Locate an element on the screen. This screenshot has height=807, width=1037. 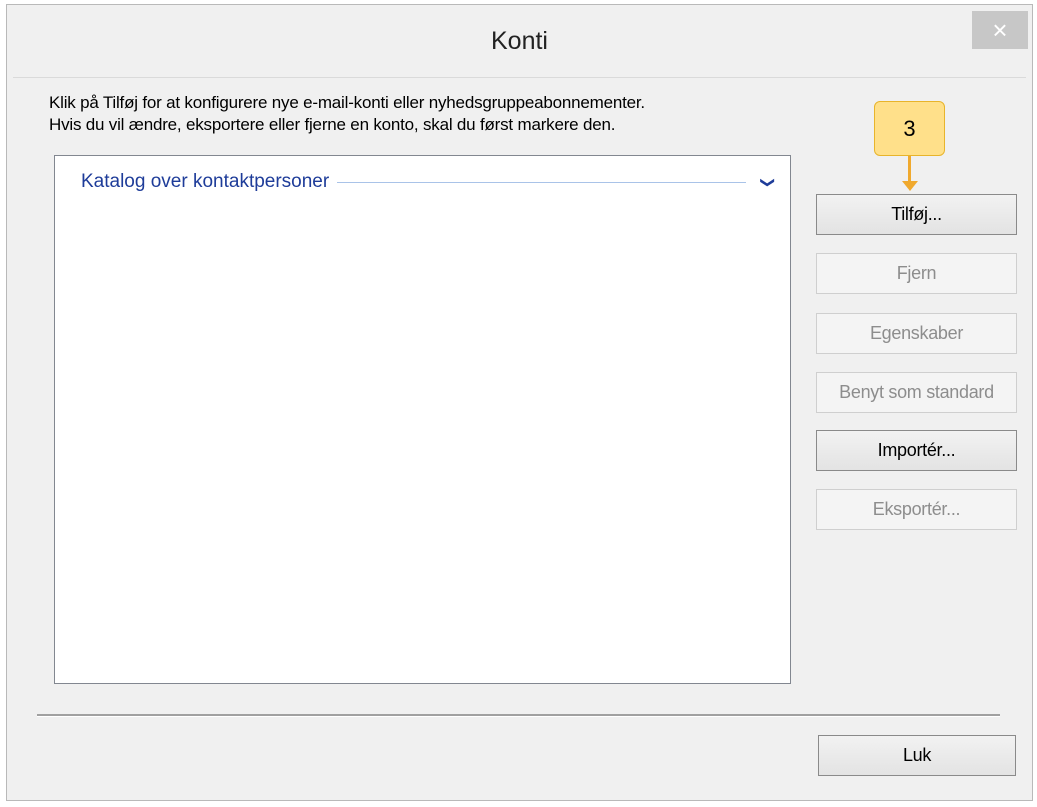
separator-line is located at coordinates (518, 715).